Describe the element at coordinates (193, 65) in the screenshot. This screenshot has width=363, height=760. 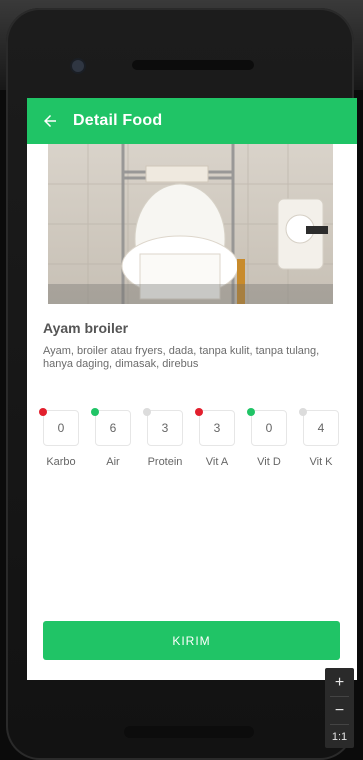
I see `speaker-slot` at that location.